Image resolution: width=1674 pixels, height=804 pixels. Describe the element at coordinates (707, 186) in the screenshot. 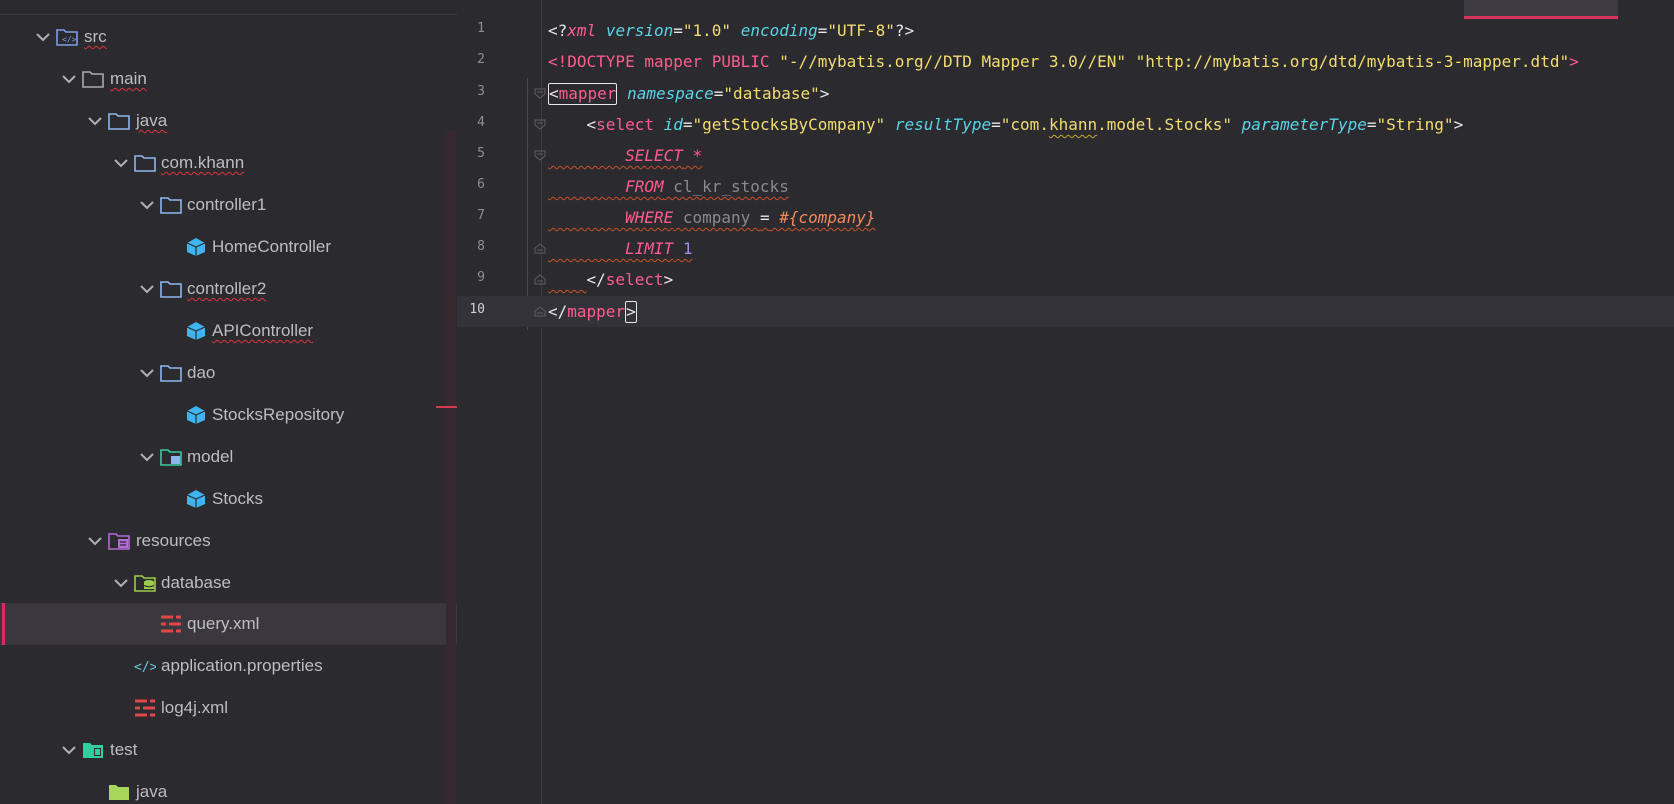

I see `code-text: FROM cl_kr_stocks` at that location.